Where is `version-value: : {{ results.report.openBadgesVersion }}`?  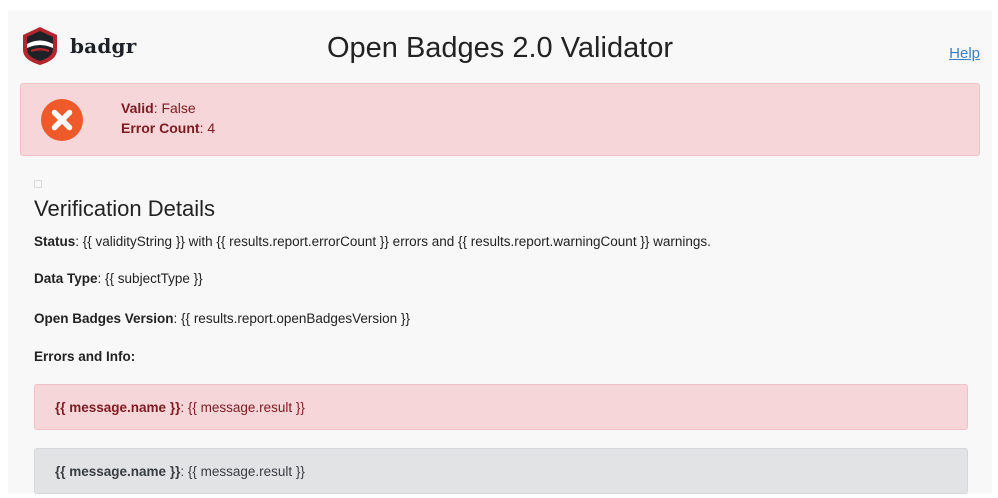
version-value: : {{ results.report.openBadgesVersion }} is located at coordinates (291, 318).